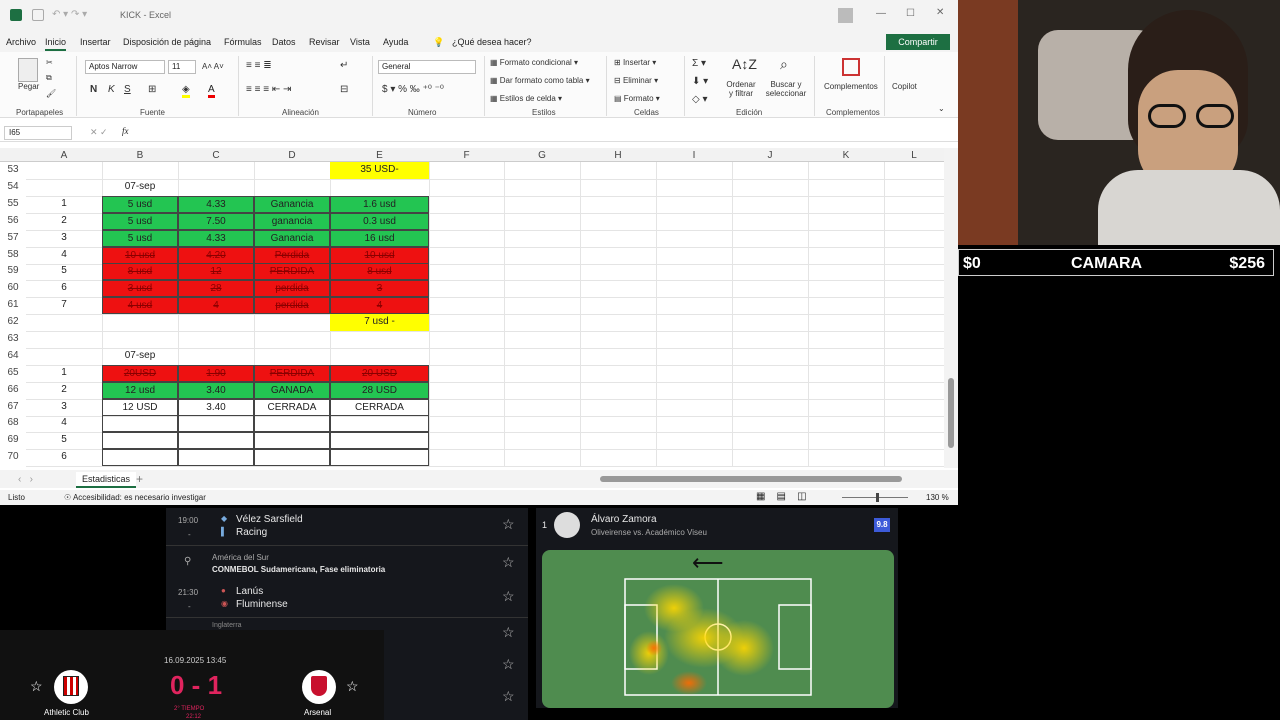 This screenshot has width=1280, height=720. Describe the element at coordinates (292, 407) in the screenshot. I see `cell-d67: CERRADA` at that location.